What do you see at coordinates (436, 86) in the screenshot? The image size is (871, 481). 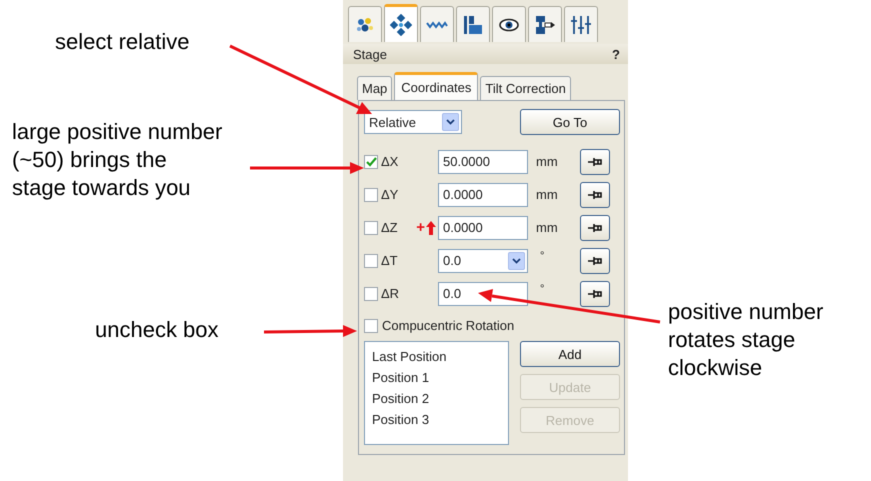 I see `tab: Coordinates` at bounding box center [436, 86].